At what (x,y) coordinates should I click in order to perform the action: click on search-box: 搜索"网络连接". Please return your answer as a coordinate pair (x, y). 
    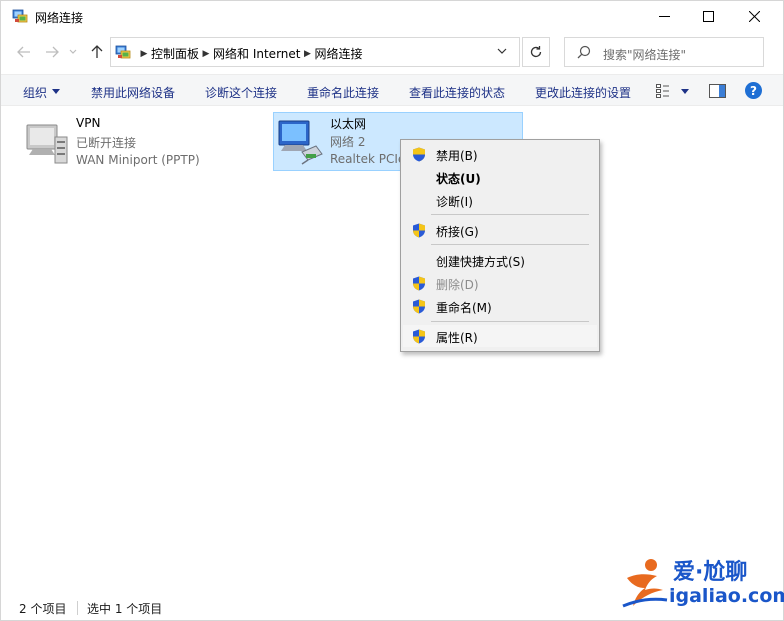
    Looking at the image, I should click on (664, 52).